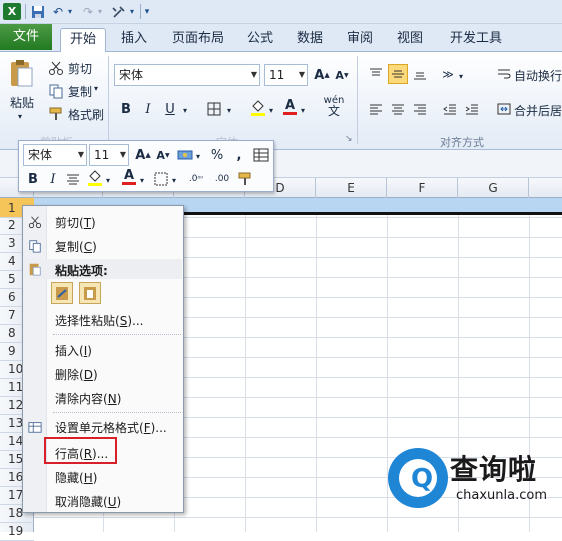 The height and width of the screenshot is (541, 562). Describe the element at coordinates (217, 155) in the screenshot. I see `percent-button: %` at that location.